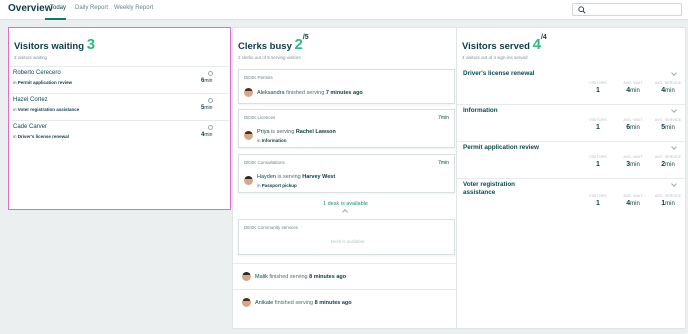 This screenshot has height=334, width=688. What do you see at coordinates (31, 57) in the screenshot?
I see `visitors-waiting-subtitle: 3 visitors waiting` at bounding box center [31, 57].